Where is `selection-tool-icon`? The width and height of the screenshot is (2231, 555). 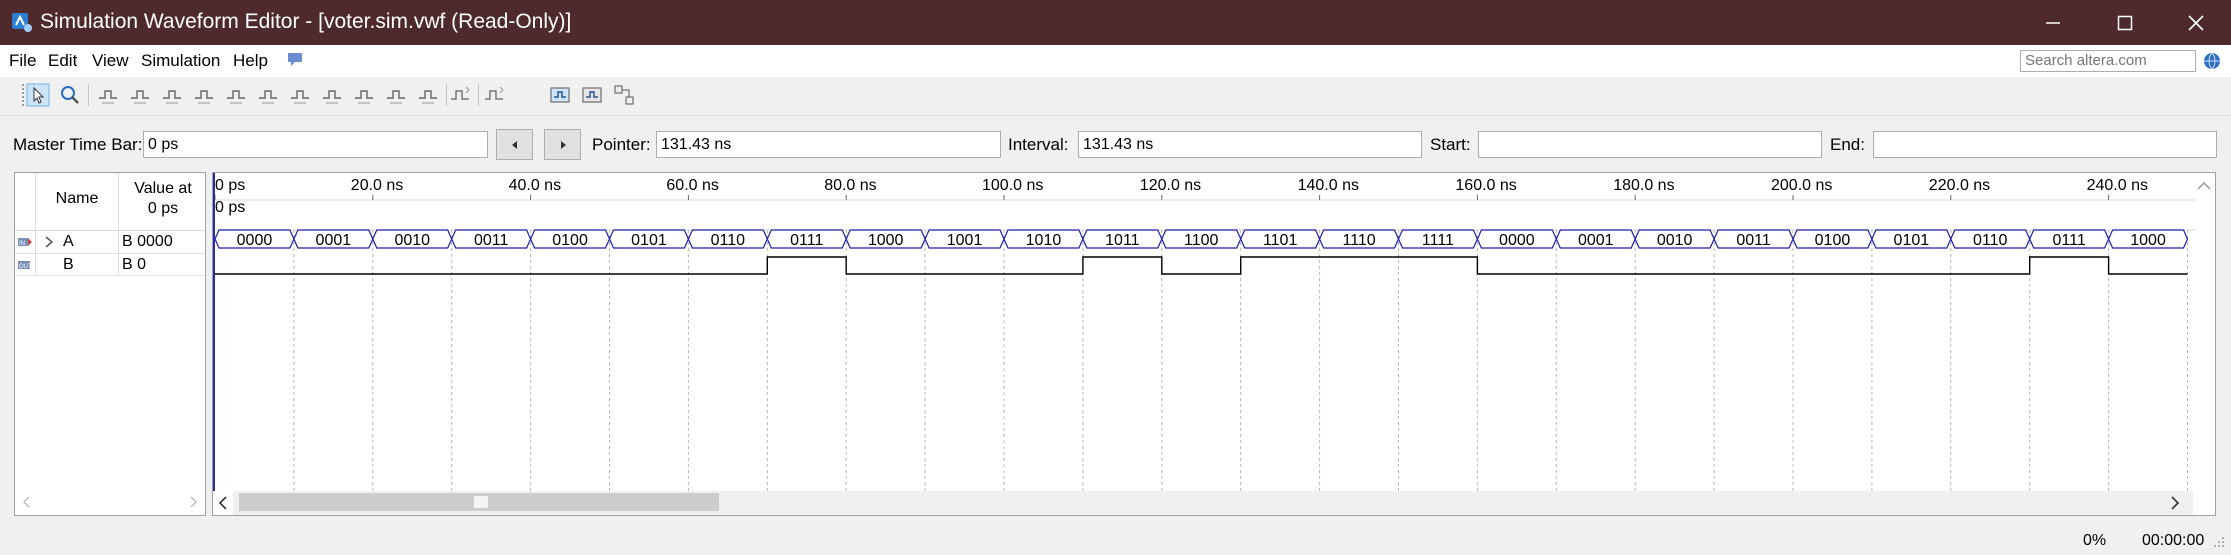
selection-tool-icon is located at coordinates (38, 95).